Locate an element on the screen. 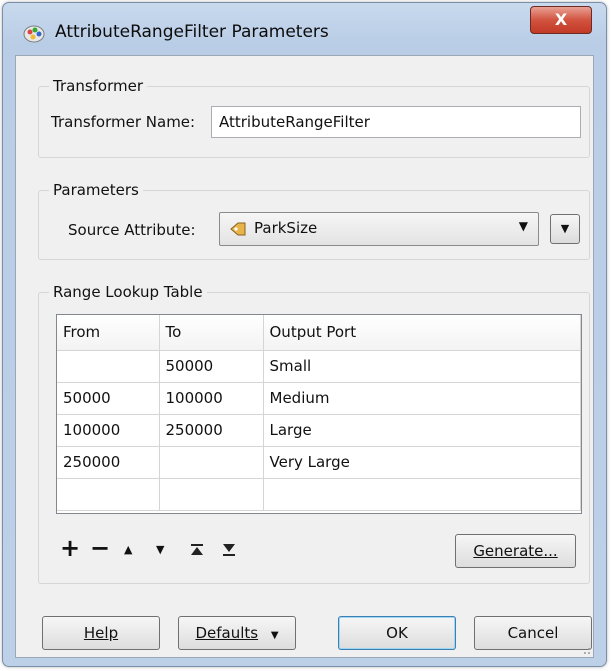 This screenshot has height=671, width=611. remove-row-icon: − is located at coordinates (100, 548).